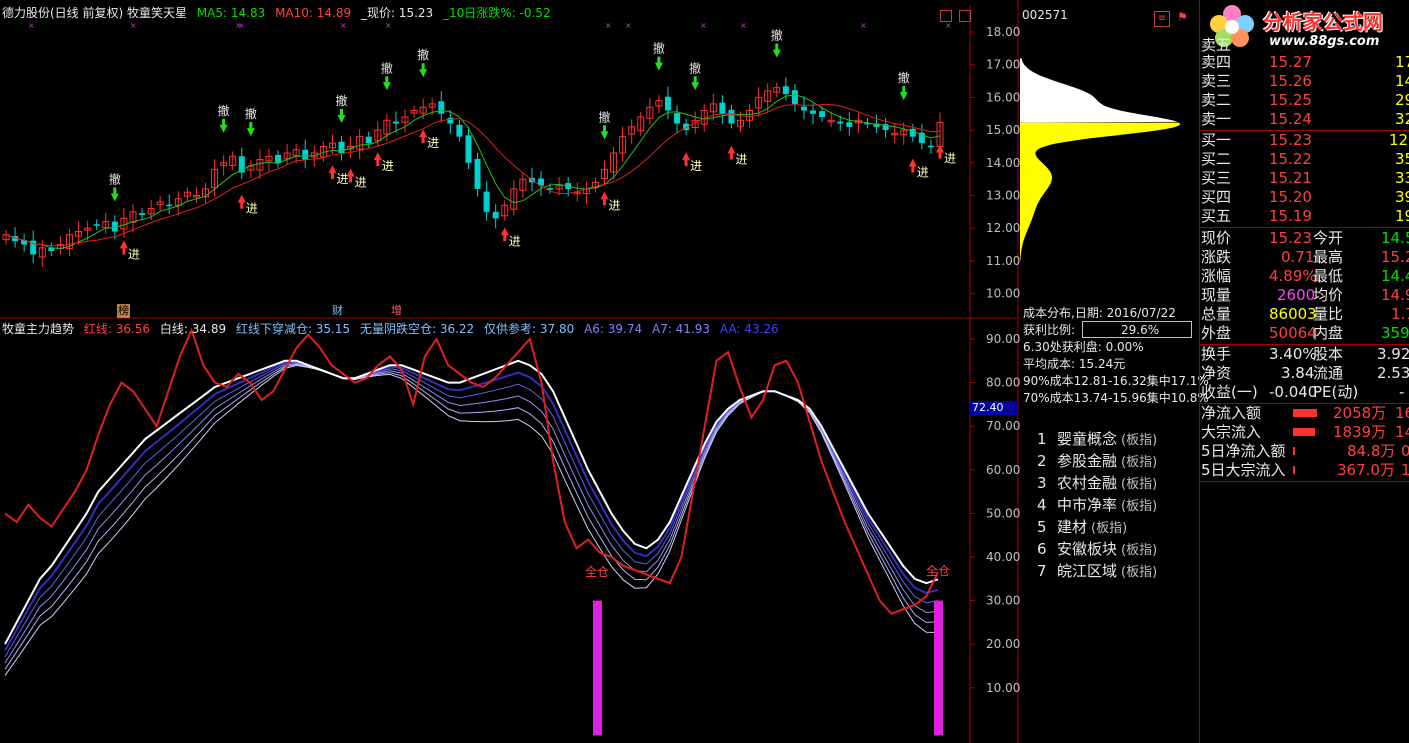 This screenshot has width=1409, height=743. I want to click on a7-label: A7: 41.93, so click(681, 329).